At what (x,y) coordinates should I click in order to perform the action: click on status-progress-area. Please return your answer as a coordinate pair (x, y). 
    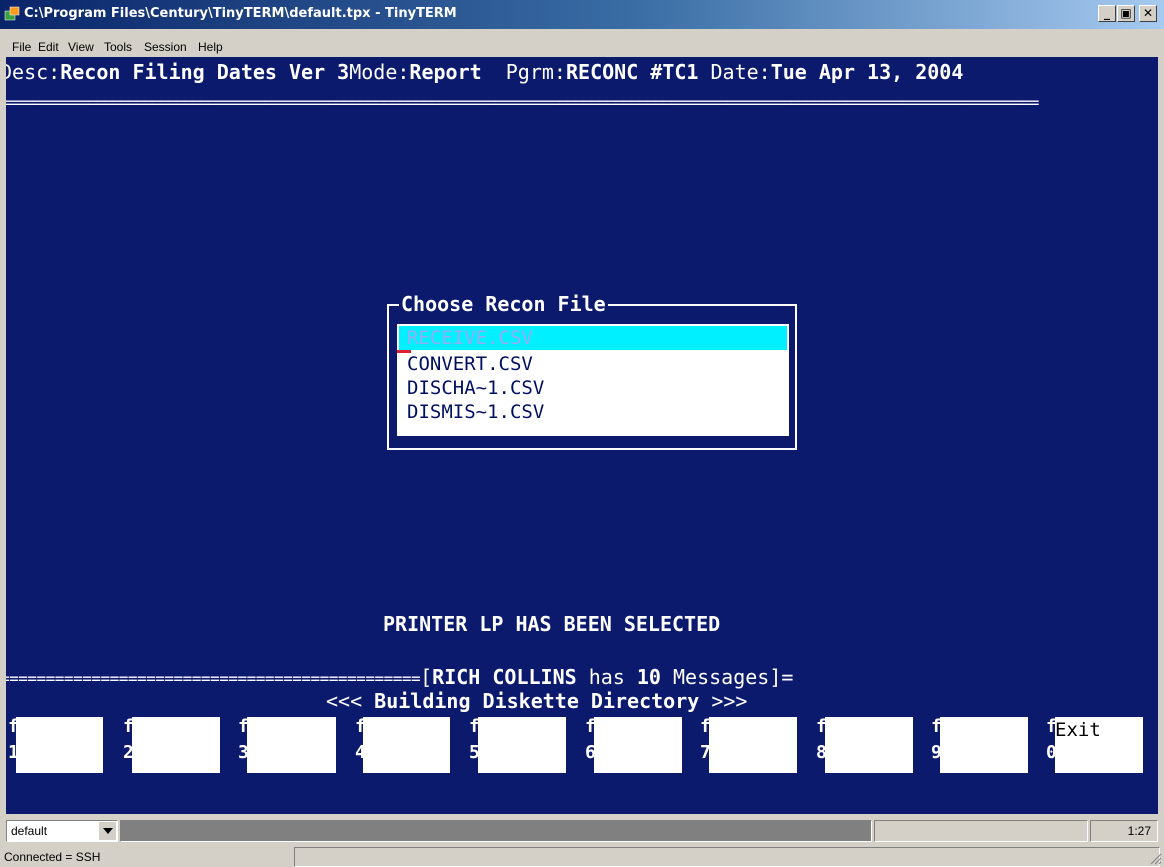
    Looking at the image, I should click on (496, 831).